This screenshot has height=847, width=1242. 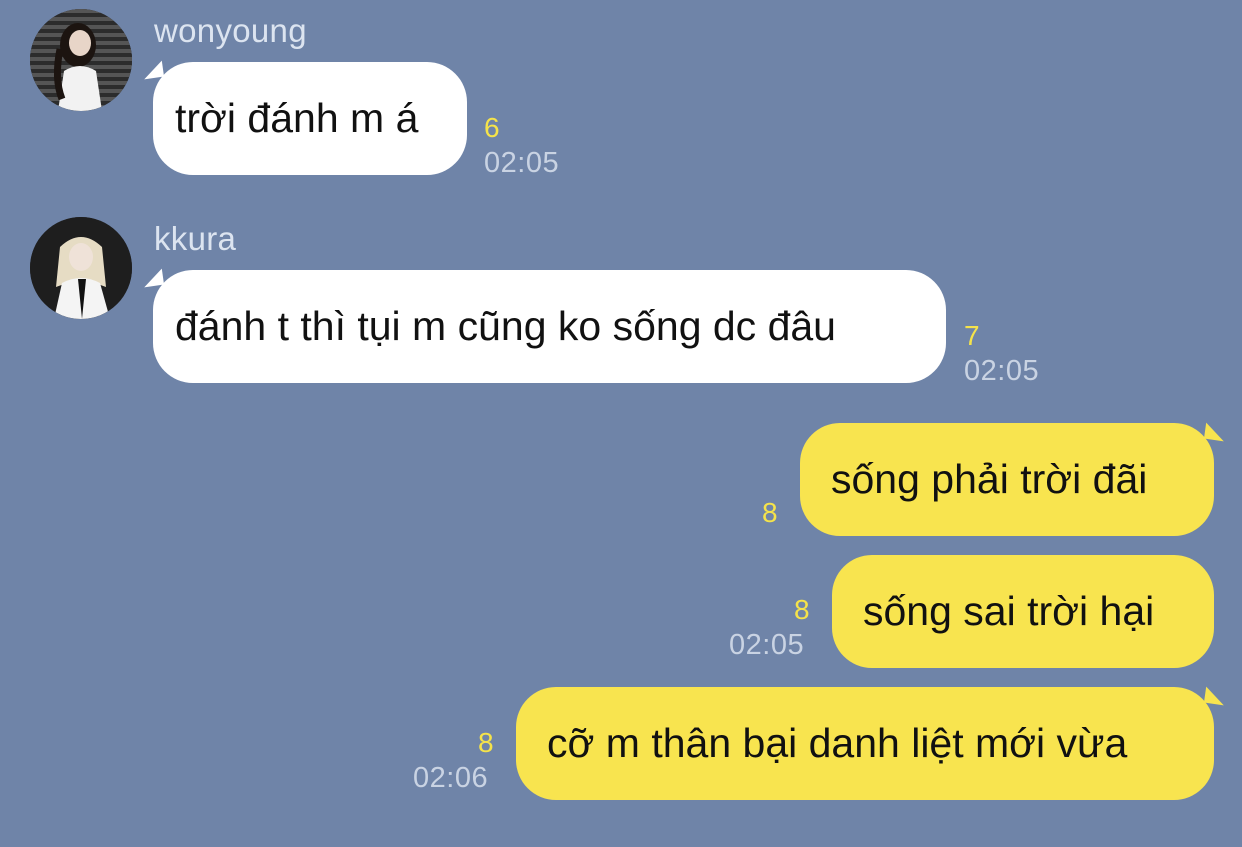 What do you see at coordinates (972, 335) in the screenshot?
I see `read-count: 7` at bounding box center [972, 335].